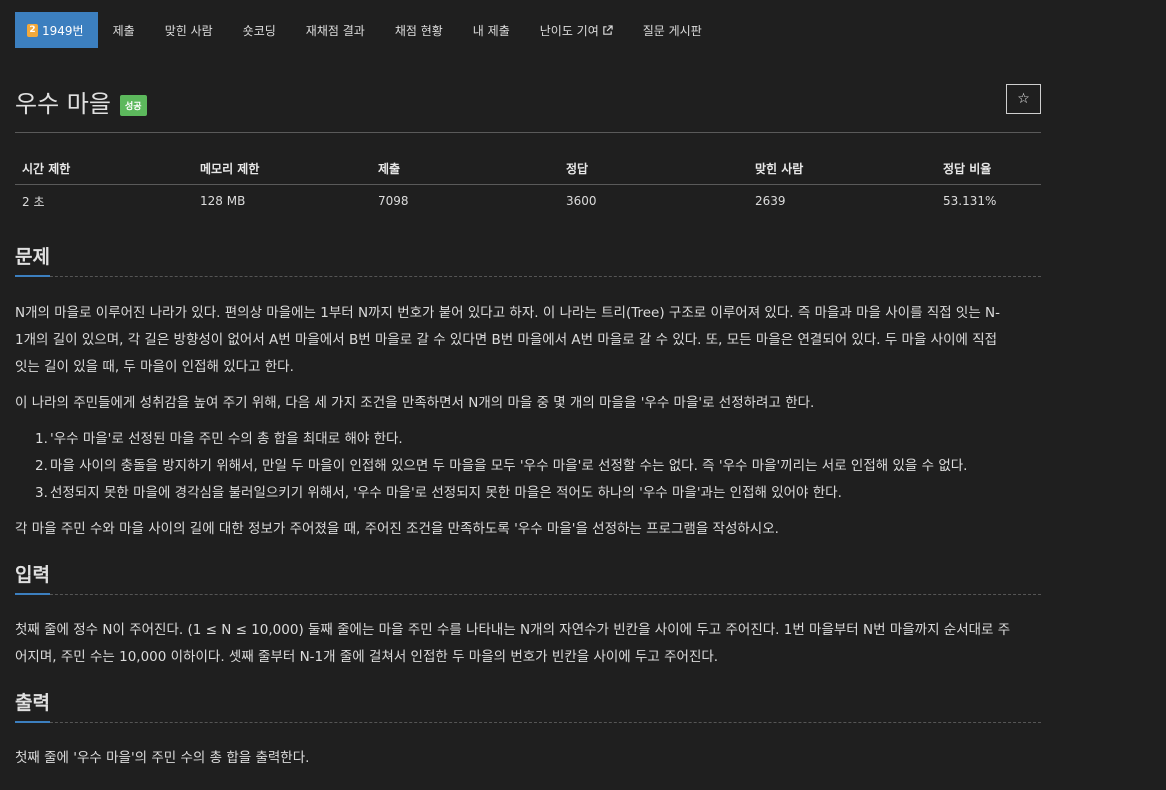 The image size is (1166, 790). Describe the element at coordinates (569, 30) in the screenshot. I see `nav-difficulty-label: 난이도 기여` at that location.